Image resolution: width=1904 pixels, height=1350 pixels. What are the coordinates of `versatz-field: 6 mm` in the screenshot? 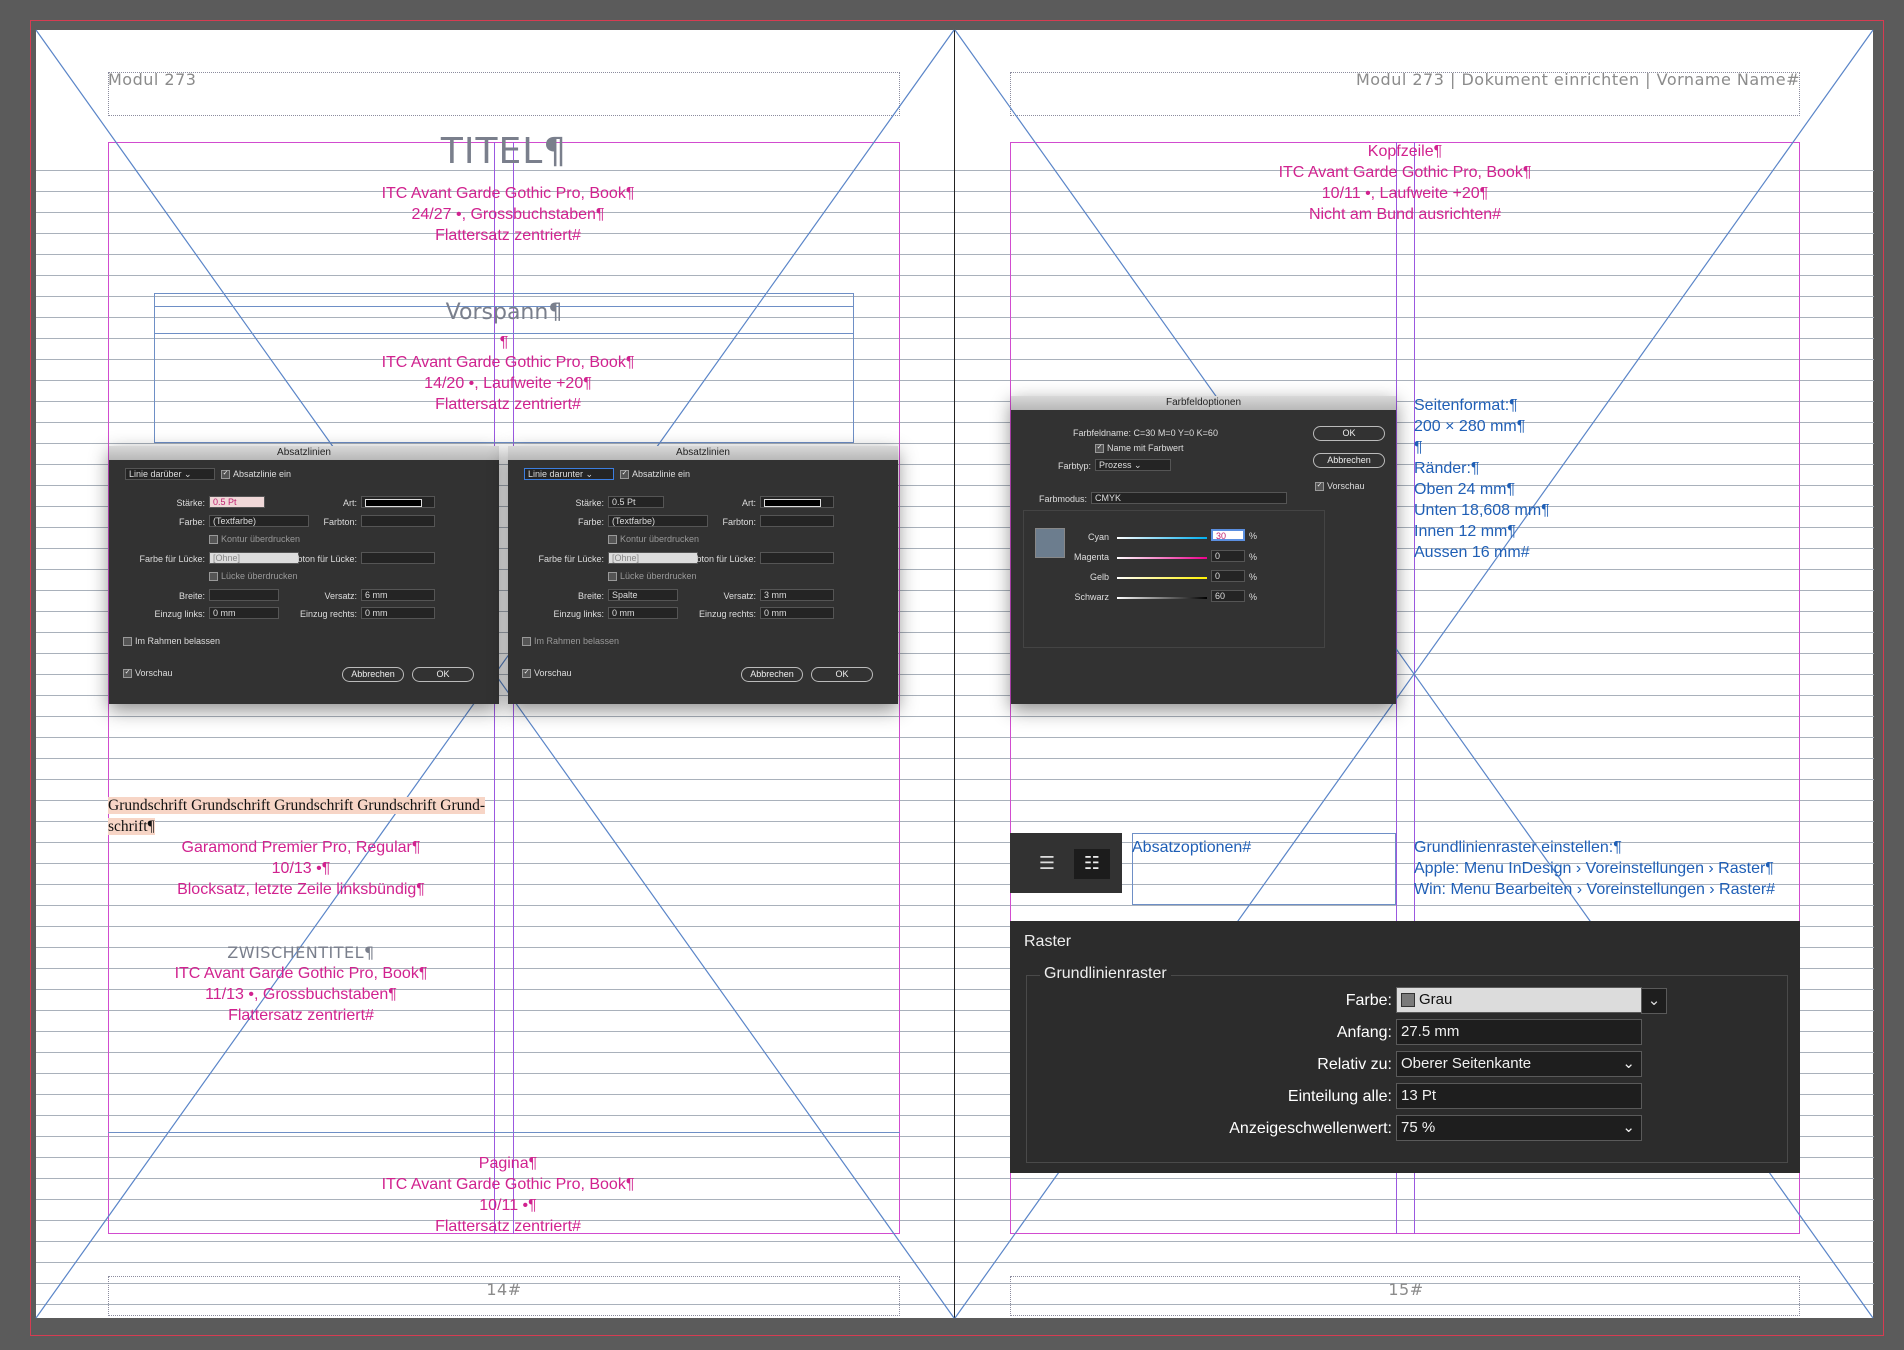 It's located at (398, 595).